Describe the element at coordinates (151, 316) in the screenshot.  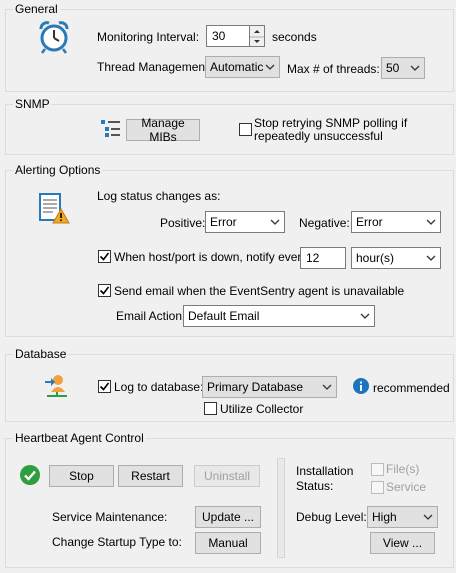
I see `email-action-label: Email Action:` at that location.